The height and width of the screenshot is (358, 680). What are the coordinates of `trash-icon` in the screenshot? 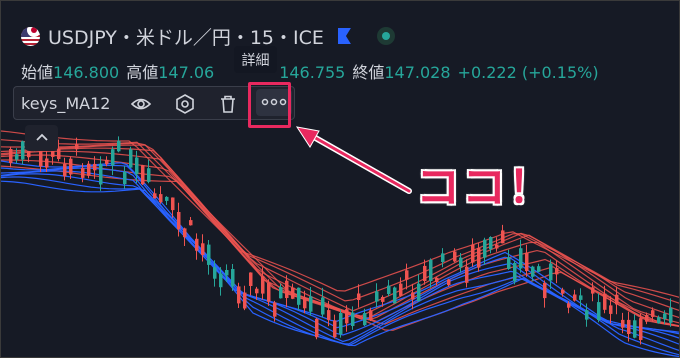 It's located at (228, 104).